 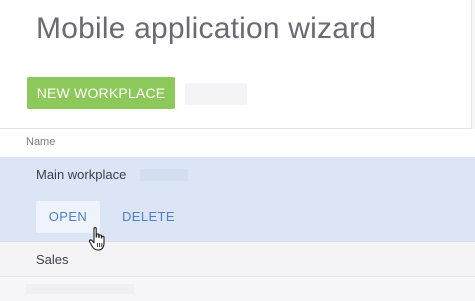 I want to click on faded-row-text, so click(x=164, y=175).